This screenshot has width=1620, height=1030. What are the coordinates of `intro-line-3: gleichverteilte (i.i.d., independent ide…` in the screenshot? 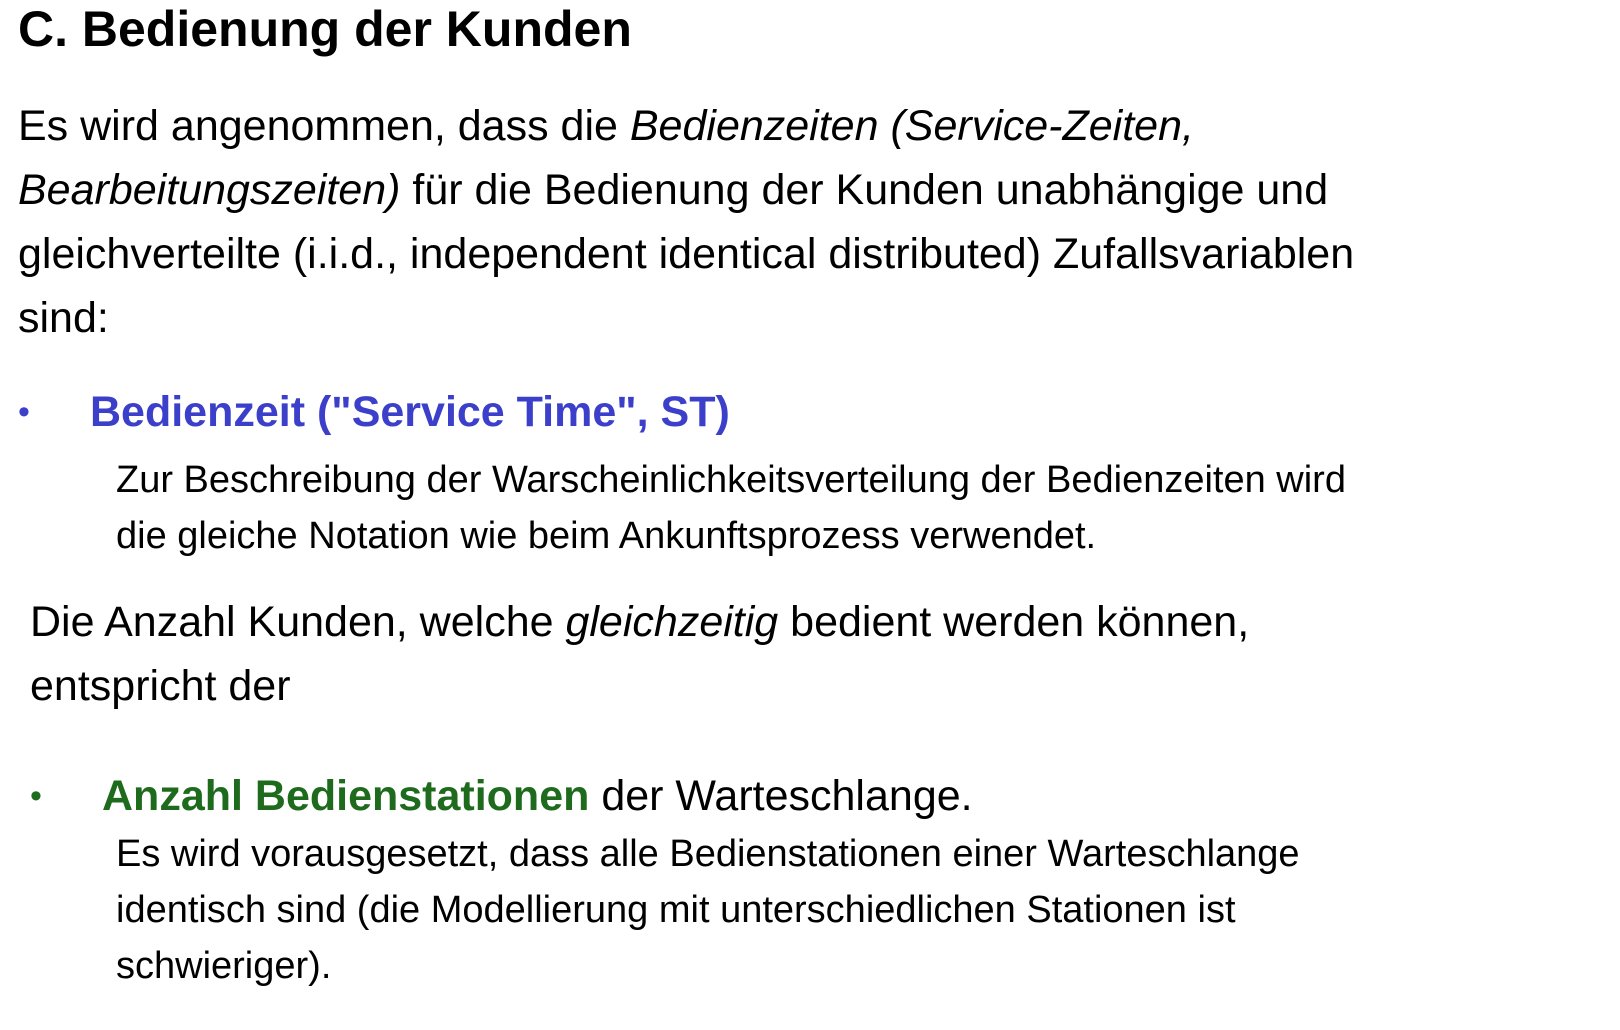 It's located at (686, 254).